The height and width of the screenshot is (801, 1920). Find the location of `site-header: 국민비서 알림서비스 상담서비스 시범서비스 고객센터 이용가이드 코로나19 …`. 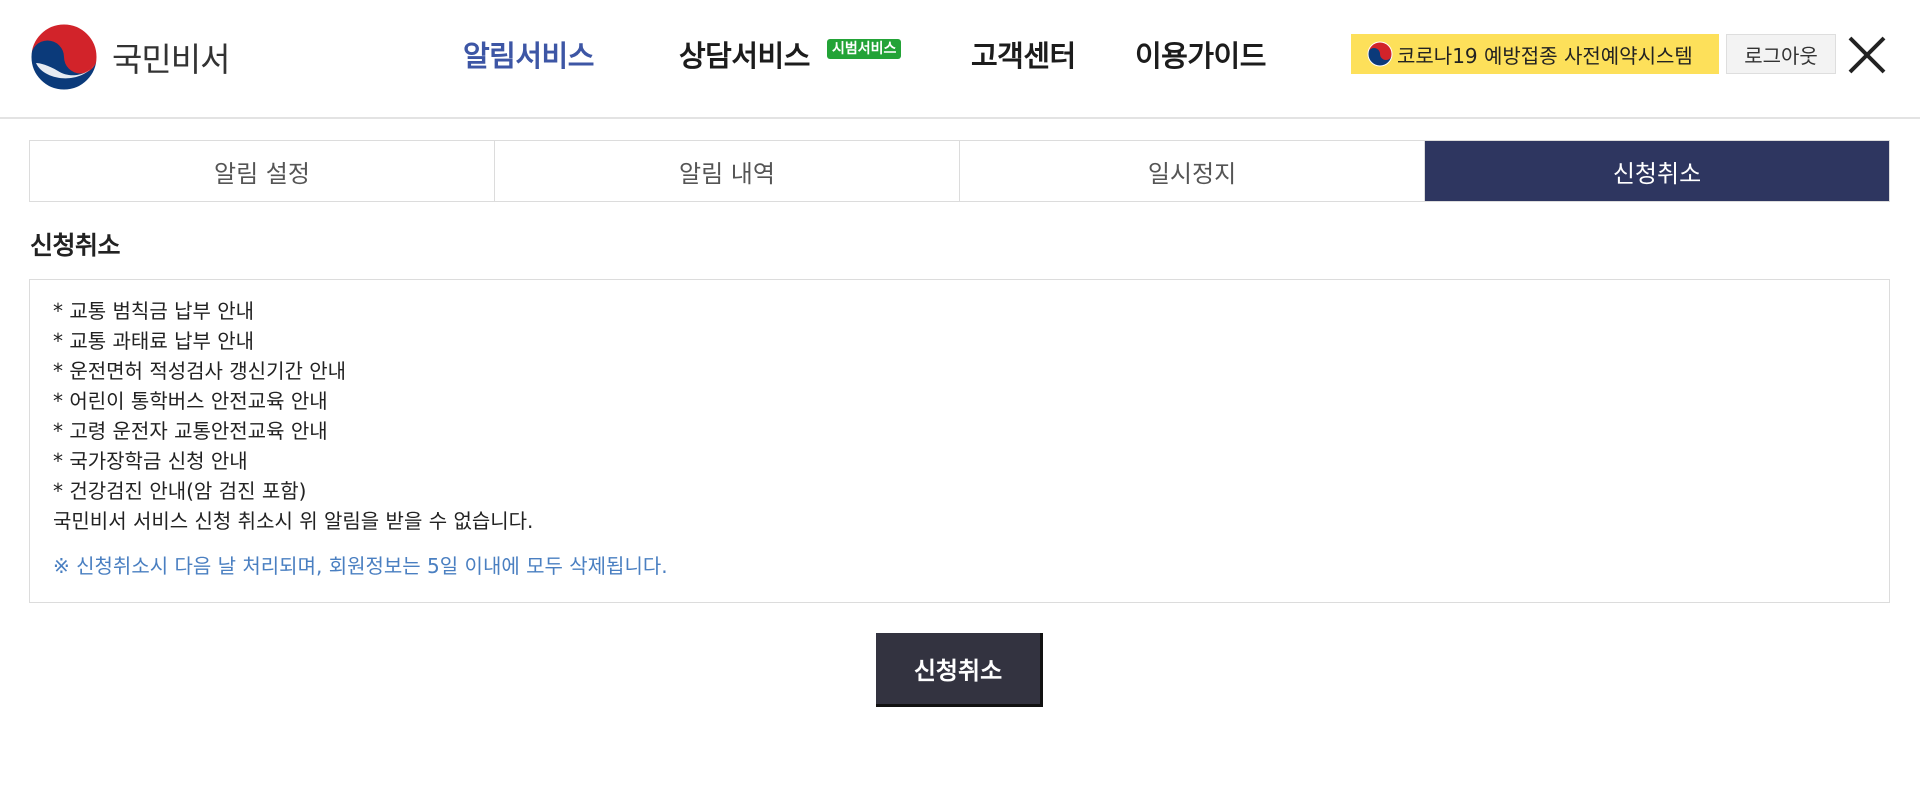

site-header: 국민비서 알림서비스 상담서비스 시범서비스 고객센터 이용가이드 코로나19 … is located at coordinates (960, 59).